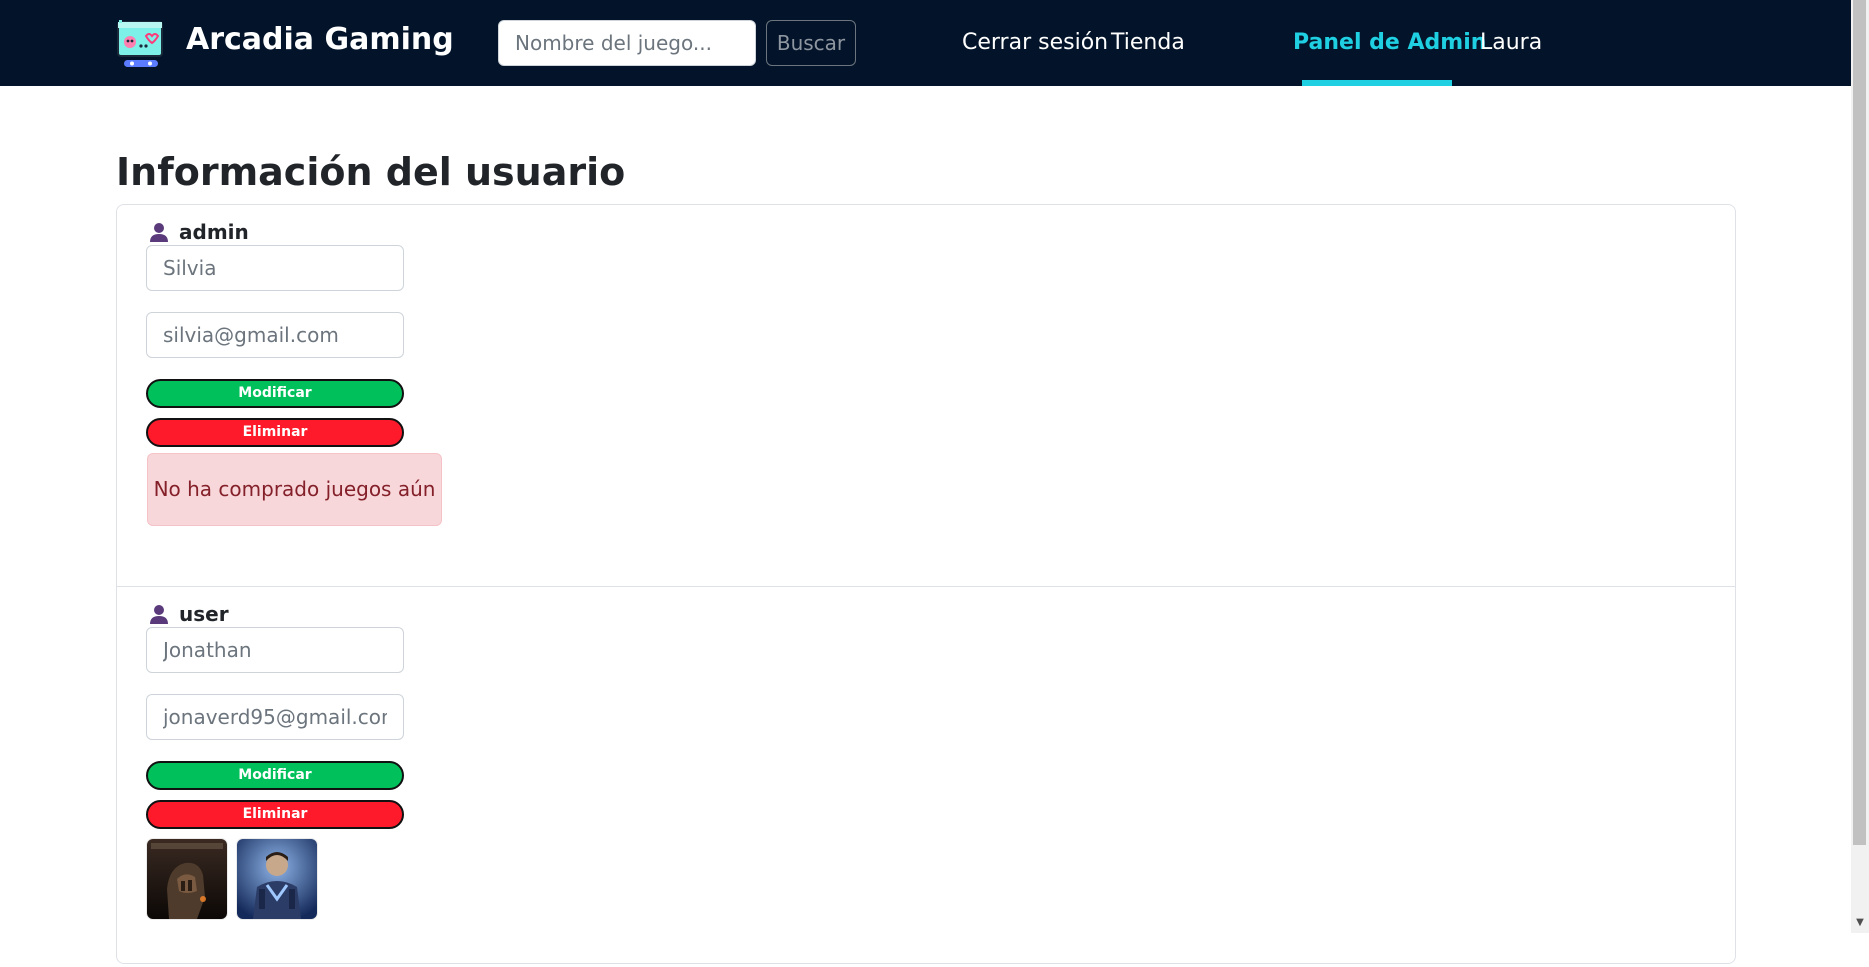 The width and height of the screenshot is (1869, 967). What do you see at coordinates (294, 489) in the screenshot?
I see `no-games-alert: No ha comprado juegos aún` at bounding box center [294, 489].